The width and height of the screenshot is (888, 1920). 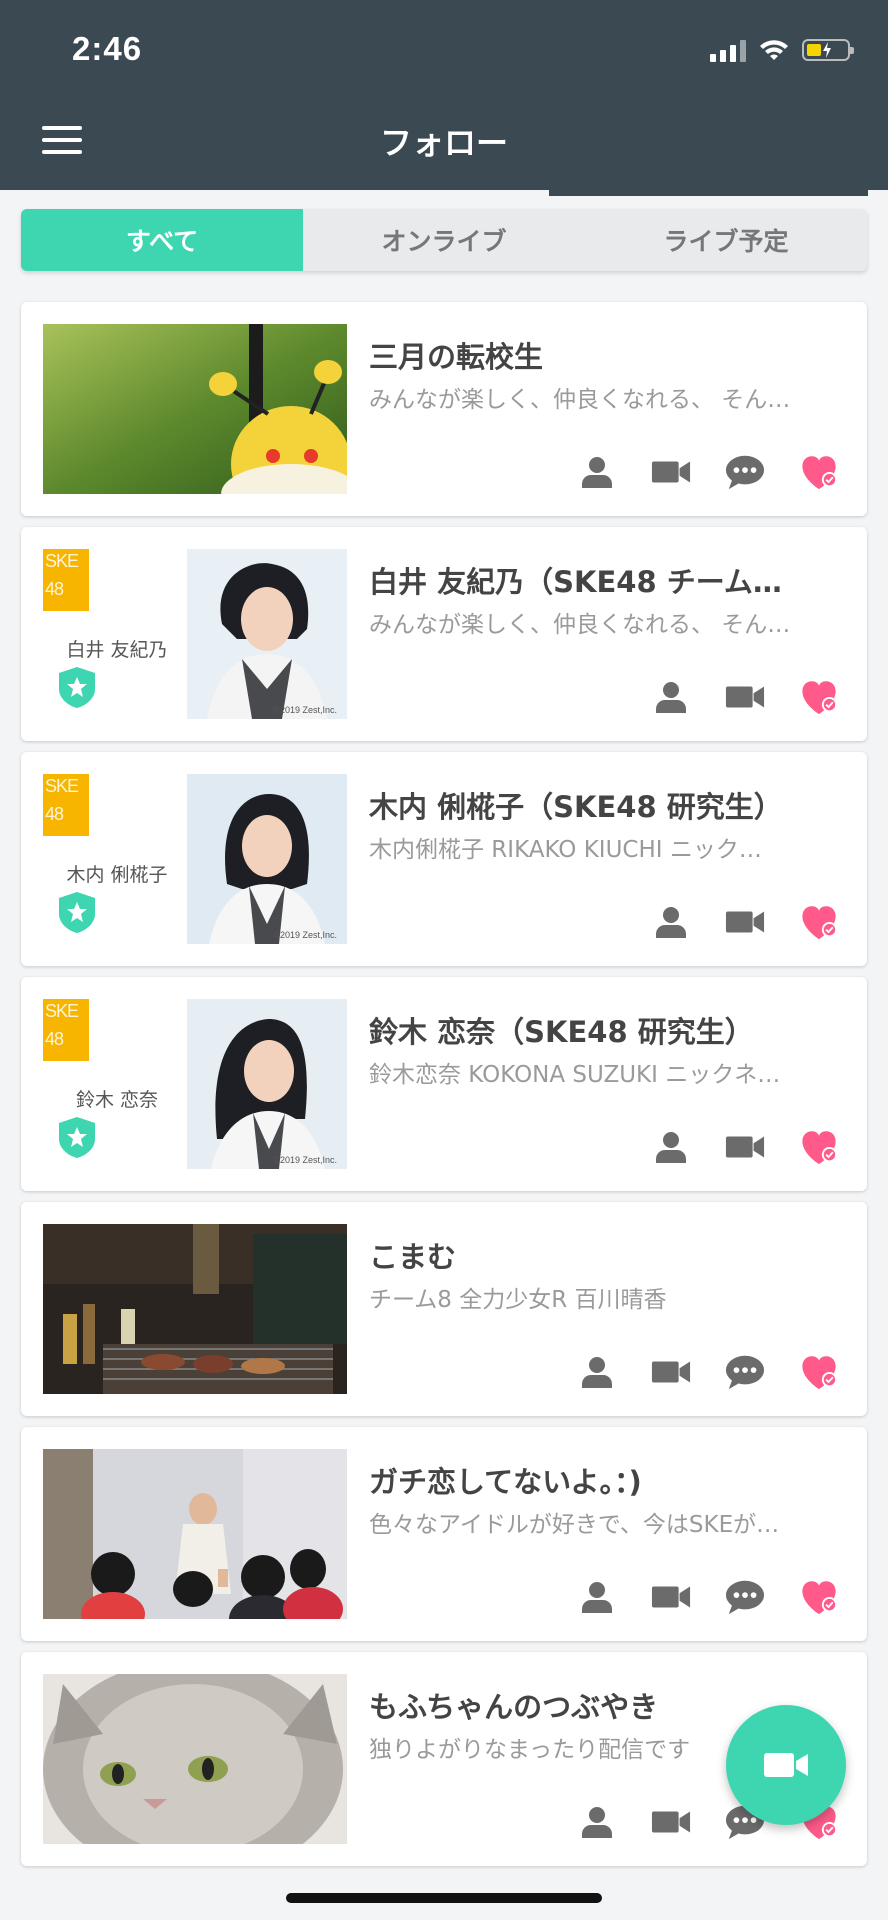 What do you see at coordinates (518, 1300) in the screenshot?
I see `card-description: チーム8 全力少女R 百川晴香` at bounding box center [518, 1300].